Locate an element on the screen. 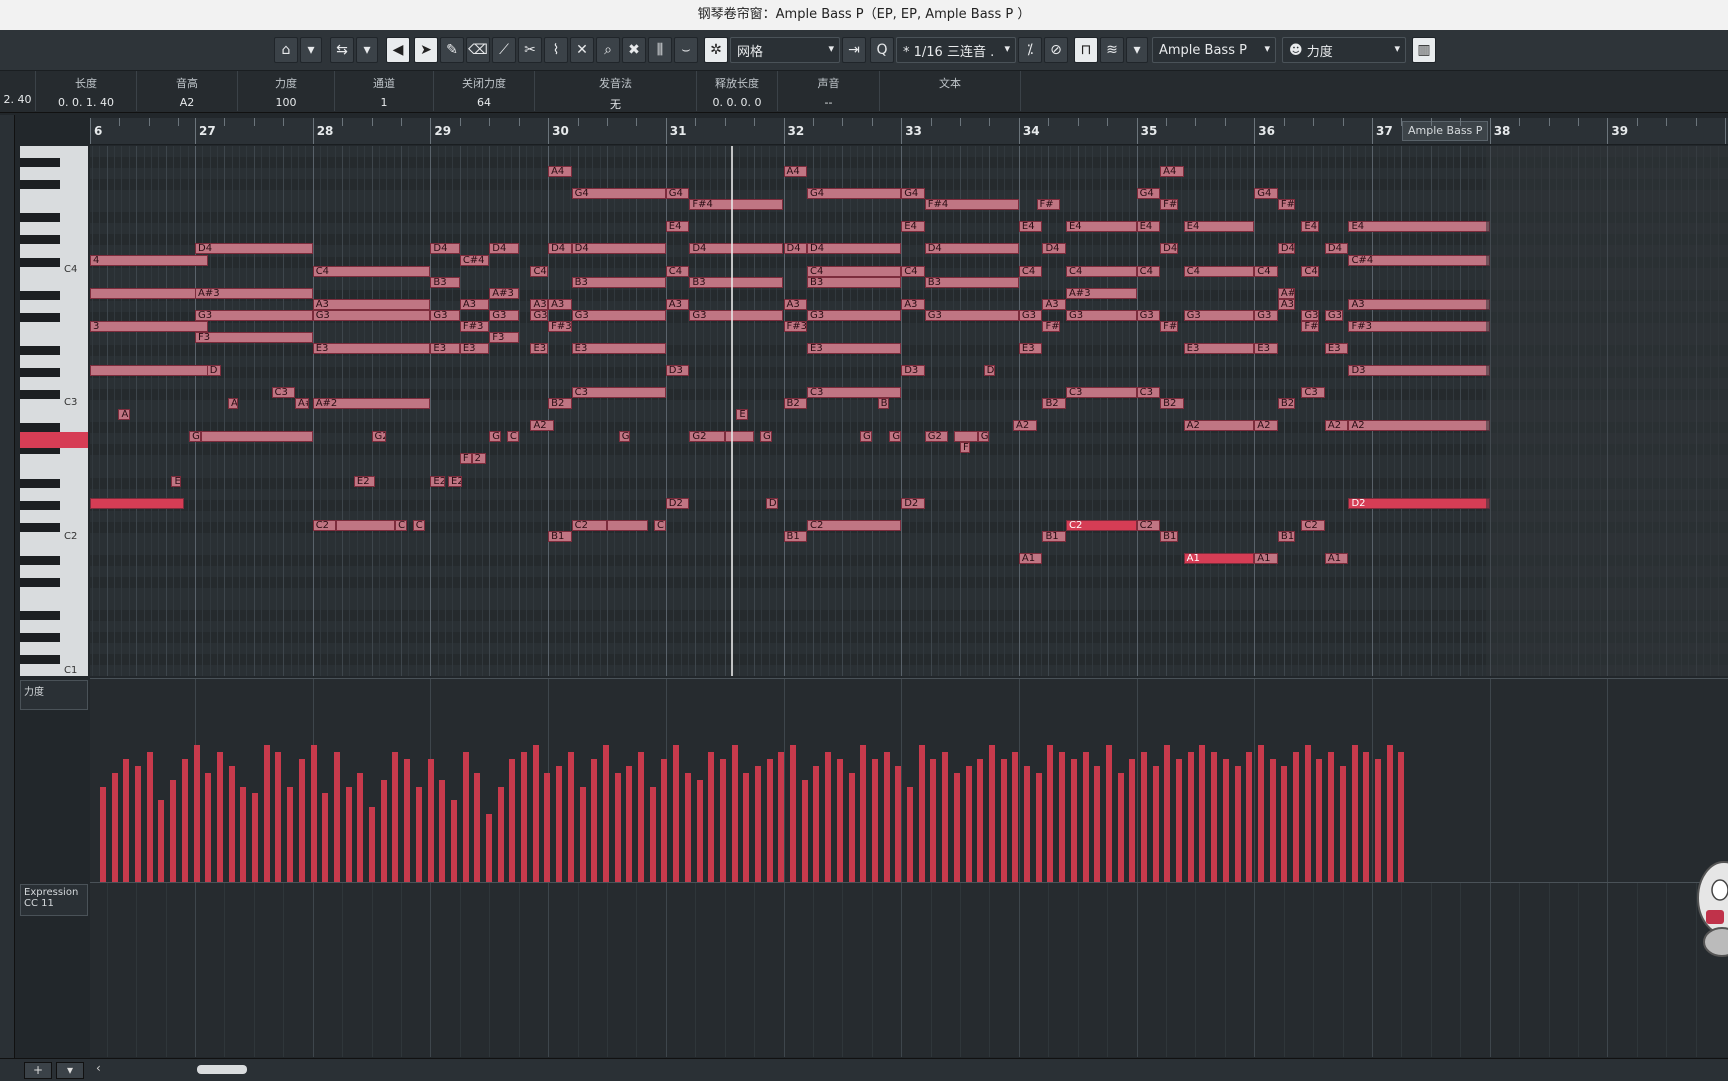  midi-note: A#2 is located at coordinates (371, 404).